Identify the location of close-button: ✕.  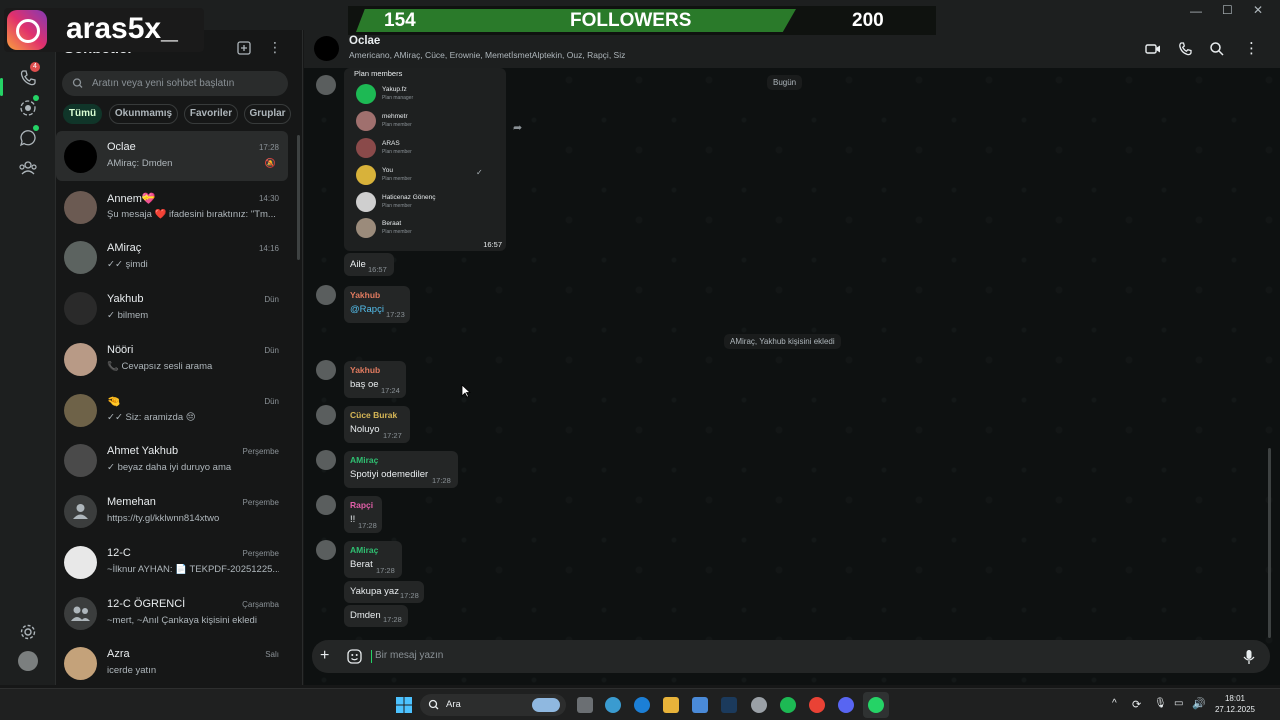
(1258, 10).